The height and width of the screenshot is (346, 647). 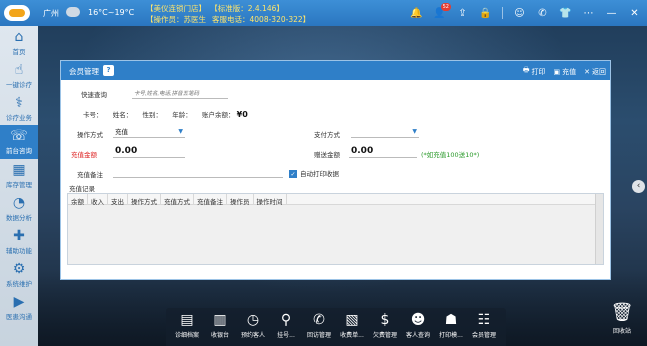 What do you see at coordinates (19, 284) in the screenshot?
I see `sidebar-item-label: 系统维护` at bounding box center [19, 284].